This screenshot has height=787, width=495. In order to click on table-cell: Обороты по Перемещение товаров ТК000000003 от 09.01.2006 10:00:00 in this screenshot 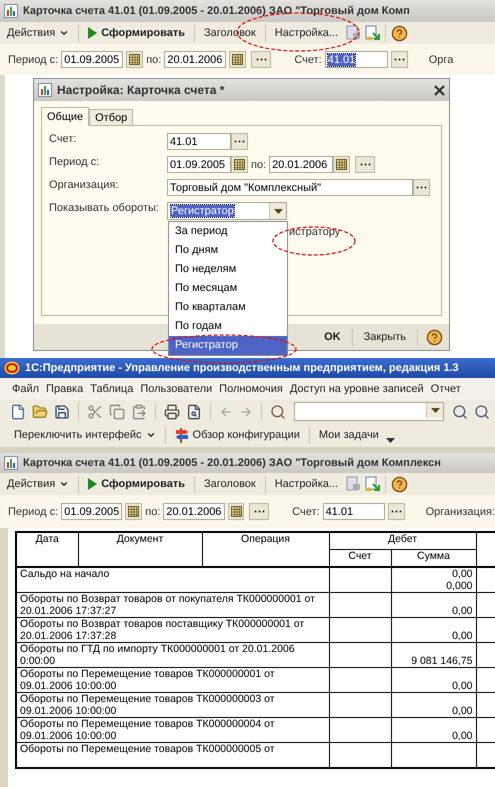, I will do `click(172, 705)`.